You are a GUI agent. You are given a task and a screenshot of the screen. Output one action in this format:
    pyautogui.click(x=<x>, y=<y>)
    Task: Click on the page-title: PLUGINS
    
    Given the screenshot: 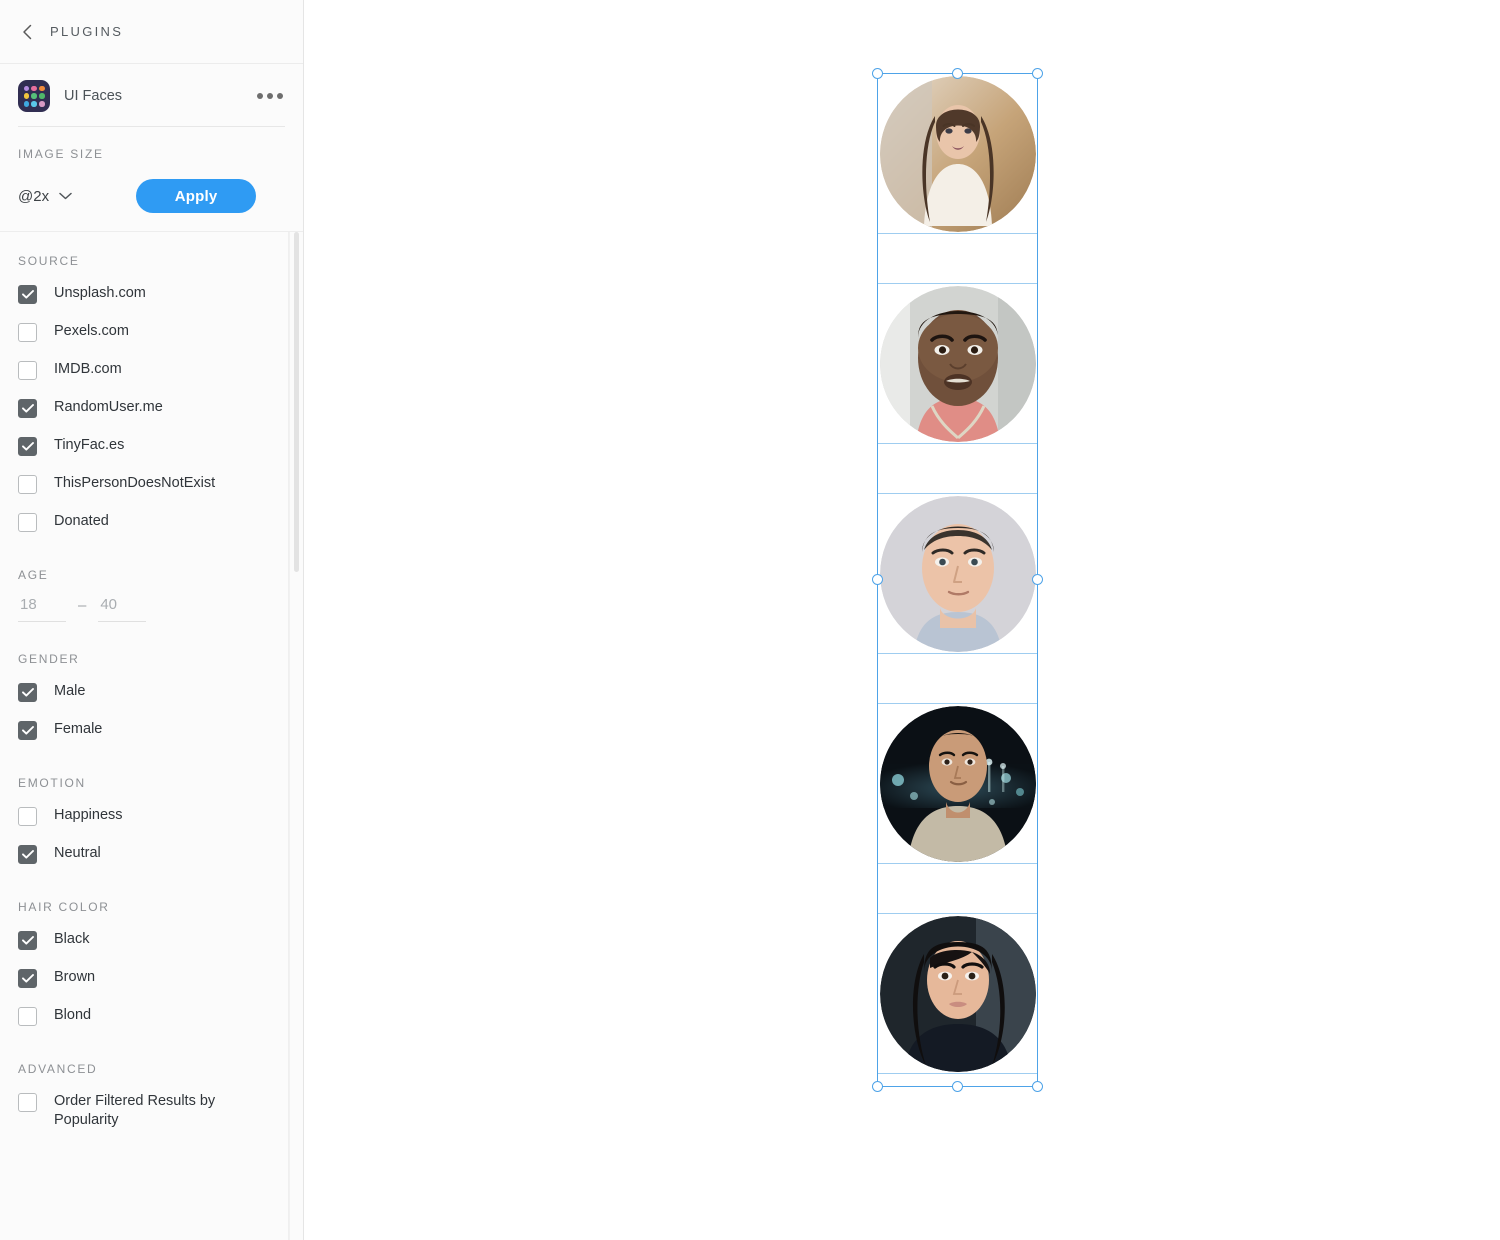 What is the action you would take?
    pyautogui.click(x=87, y=31)
    